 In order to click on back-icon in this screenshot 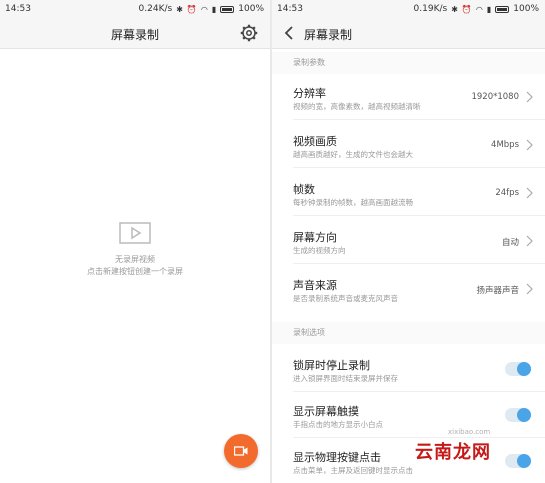, I will do `click(289, 33)`.